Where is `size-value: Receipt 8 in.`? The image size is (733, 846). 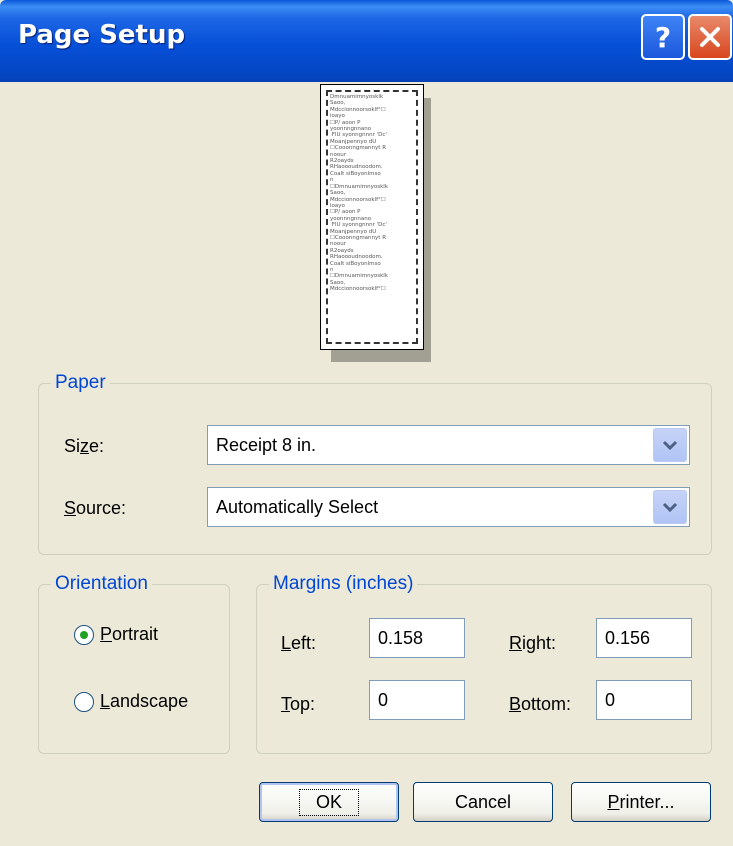
size-value: Receipt 8 in. is located at coordinates (266, 445).